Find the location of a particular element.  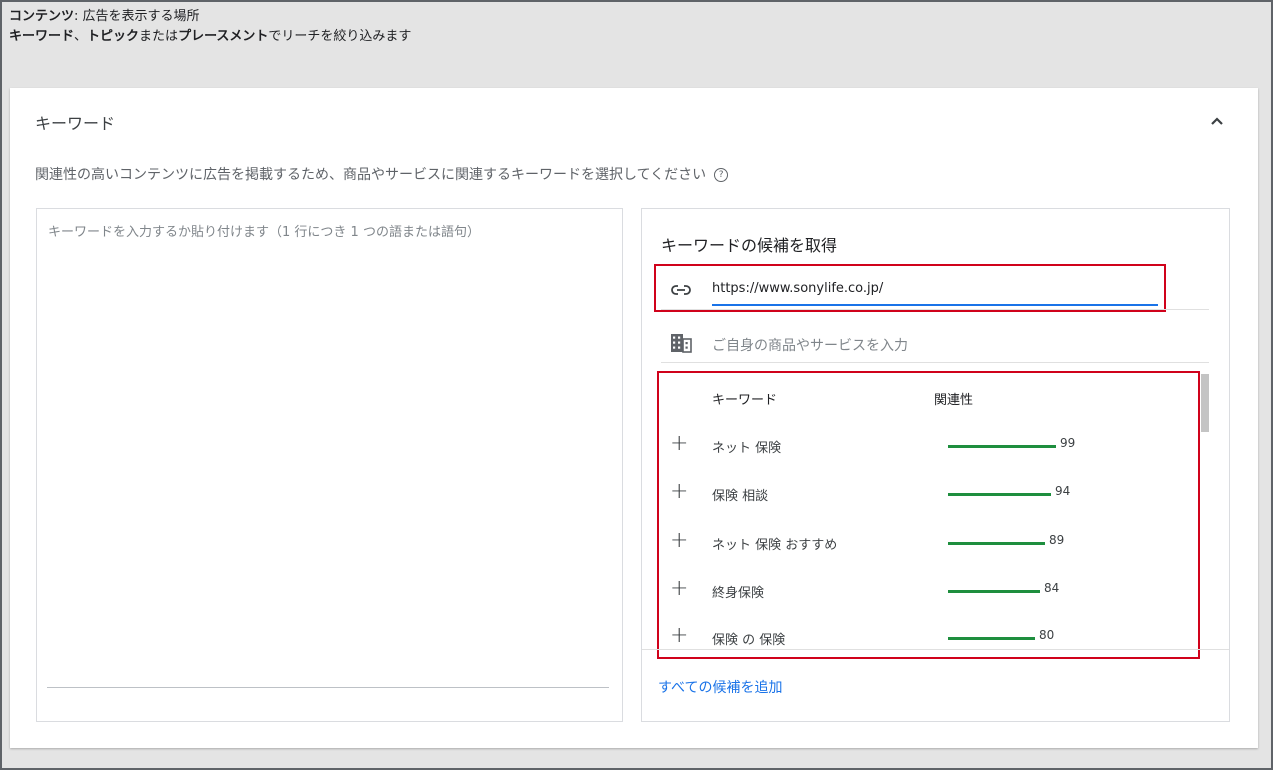

suggestion-keyword: 保険 の 保険 is located at coordinates (749, 640).